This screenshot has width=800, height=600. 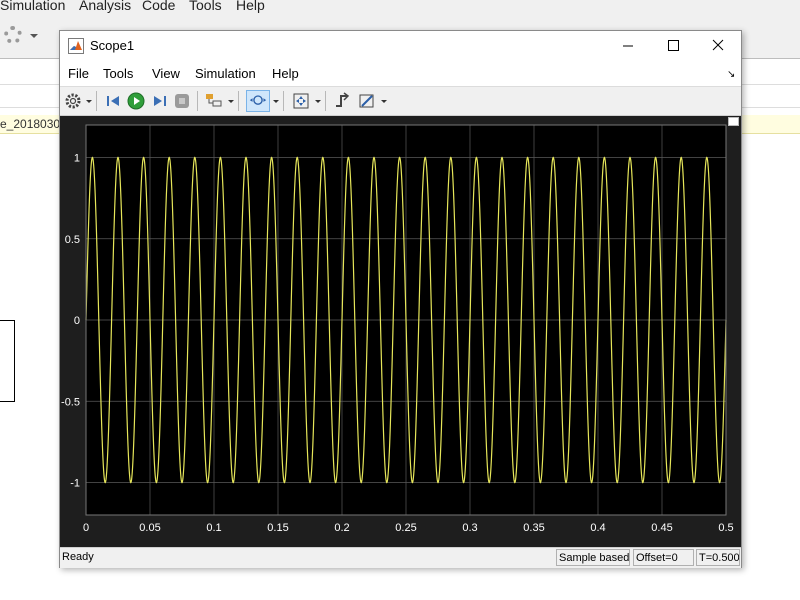 I want to click on maximize-icon, so click(x=673, y=45).